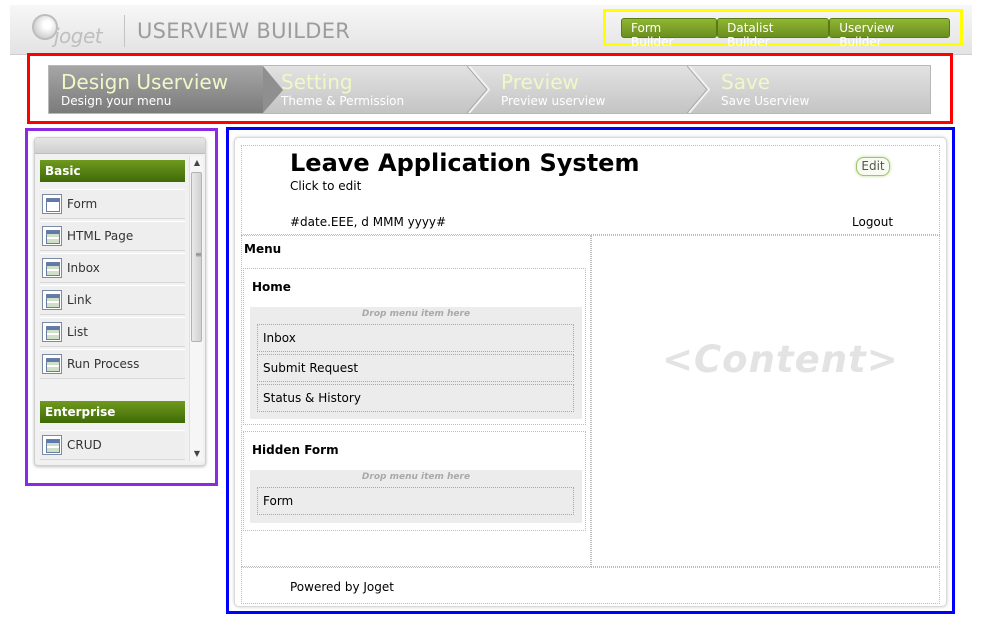 The image size is (987, 618). I want to click on edit-button: Edit, so click(873, 166).